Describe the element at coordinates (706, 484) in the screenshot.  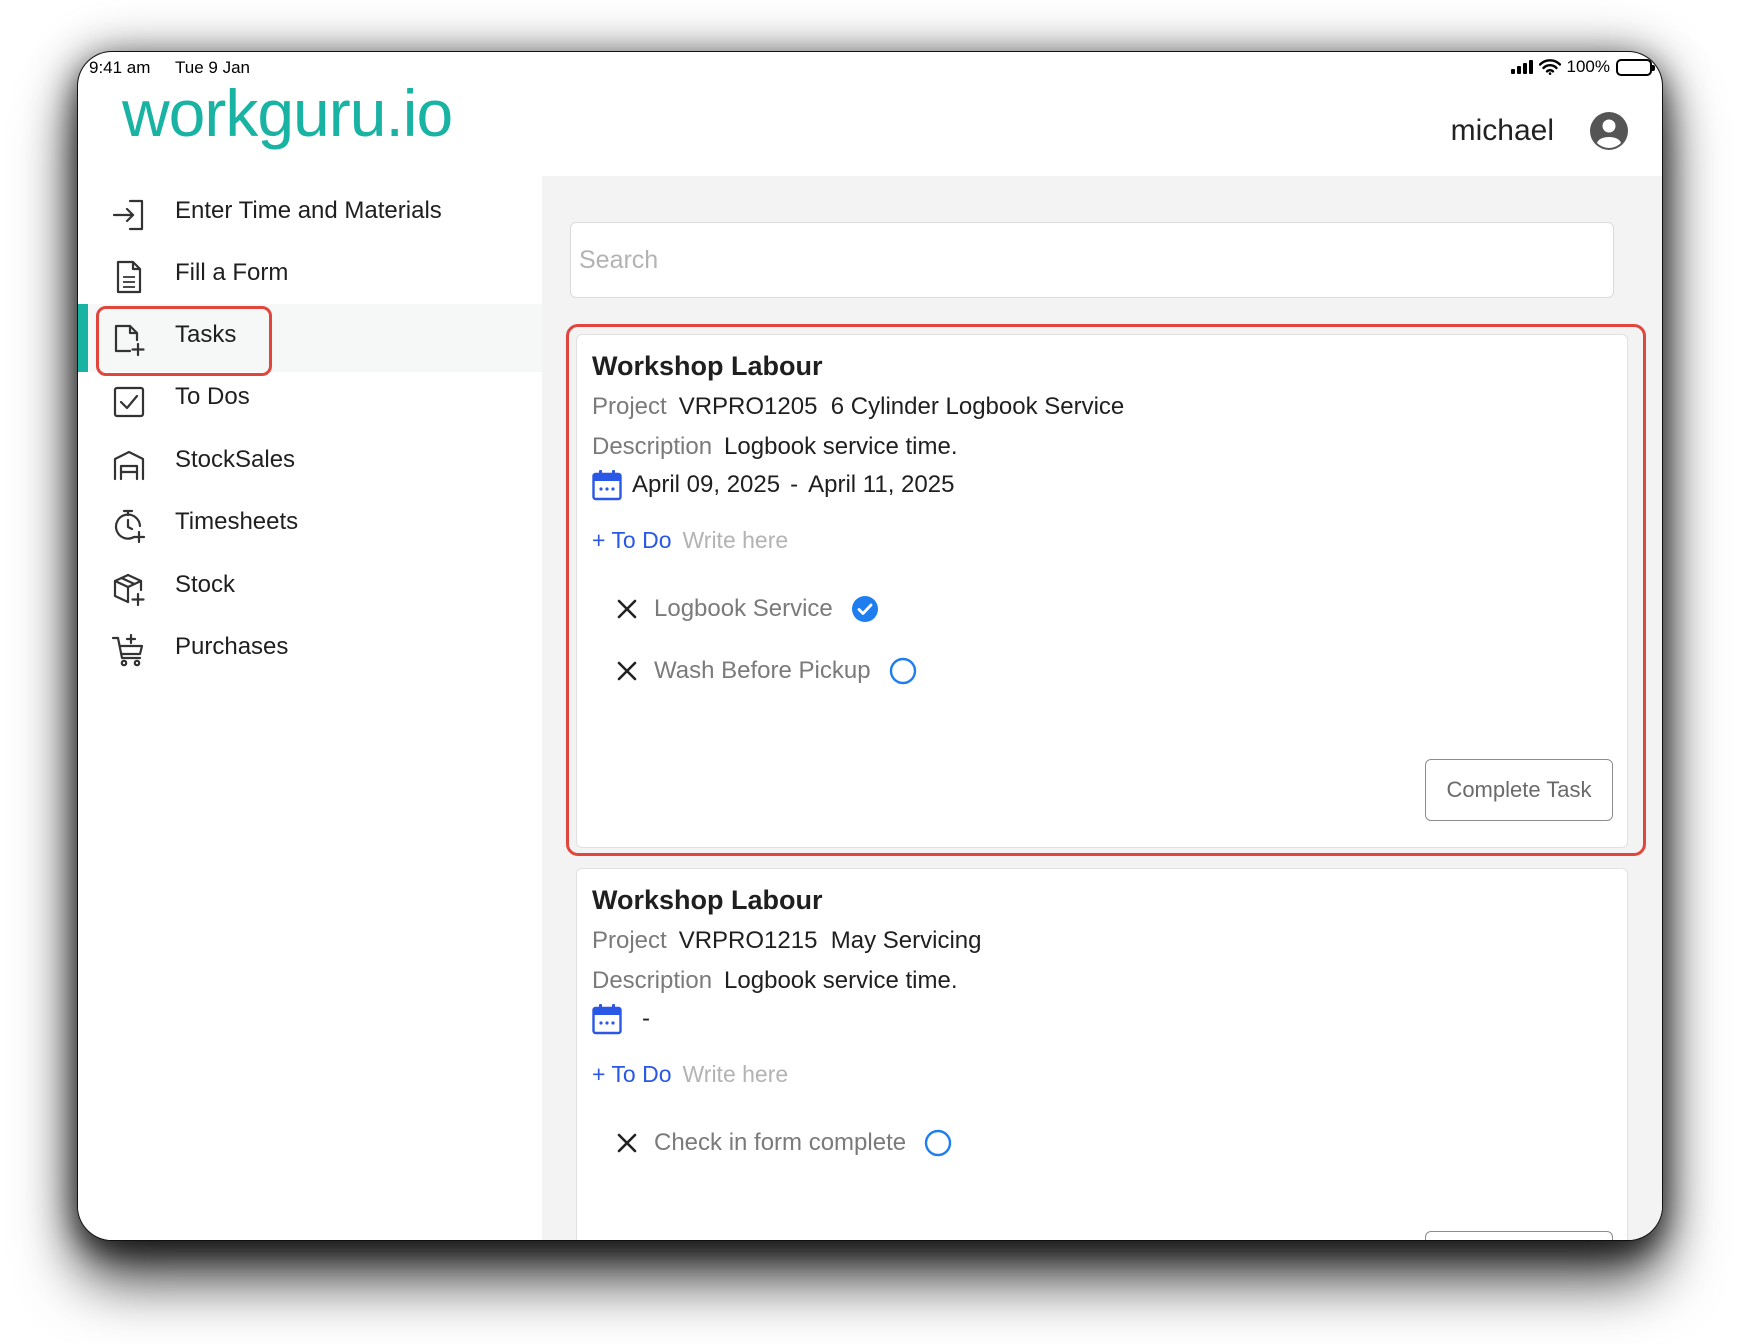
I see `start-date: April 09, 2025` at that location.